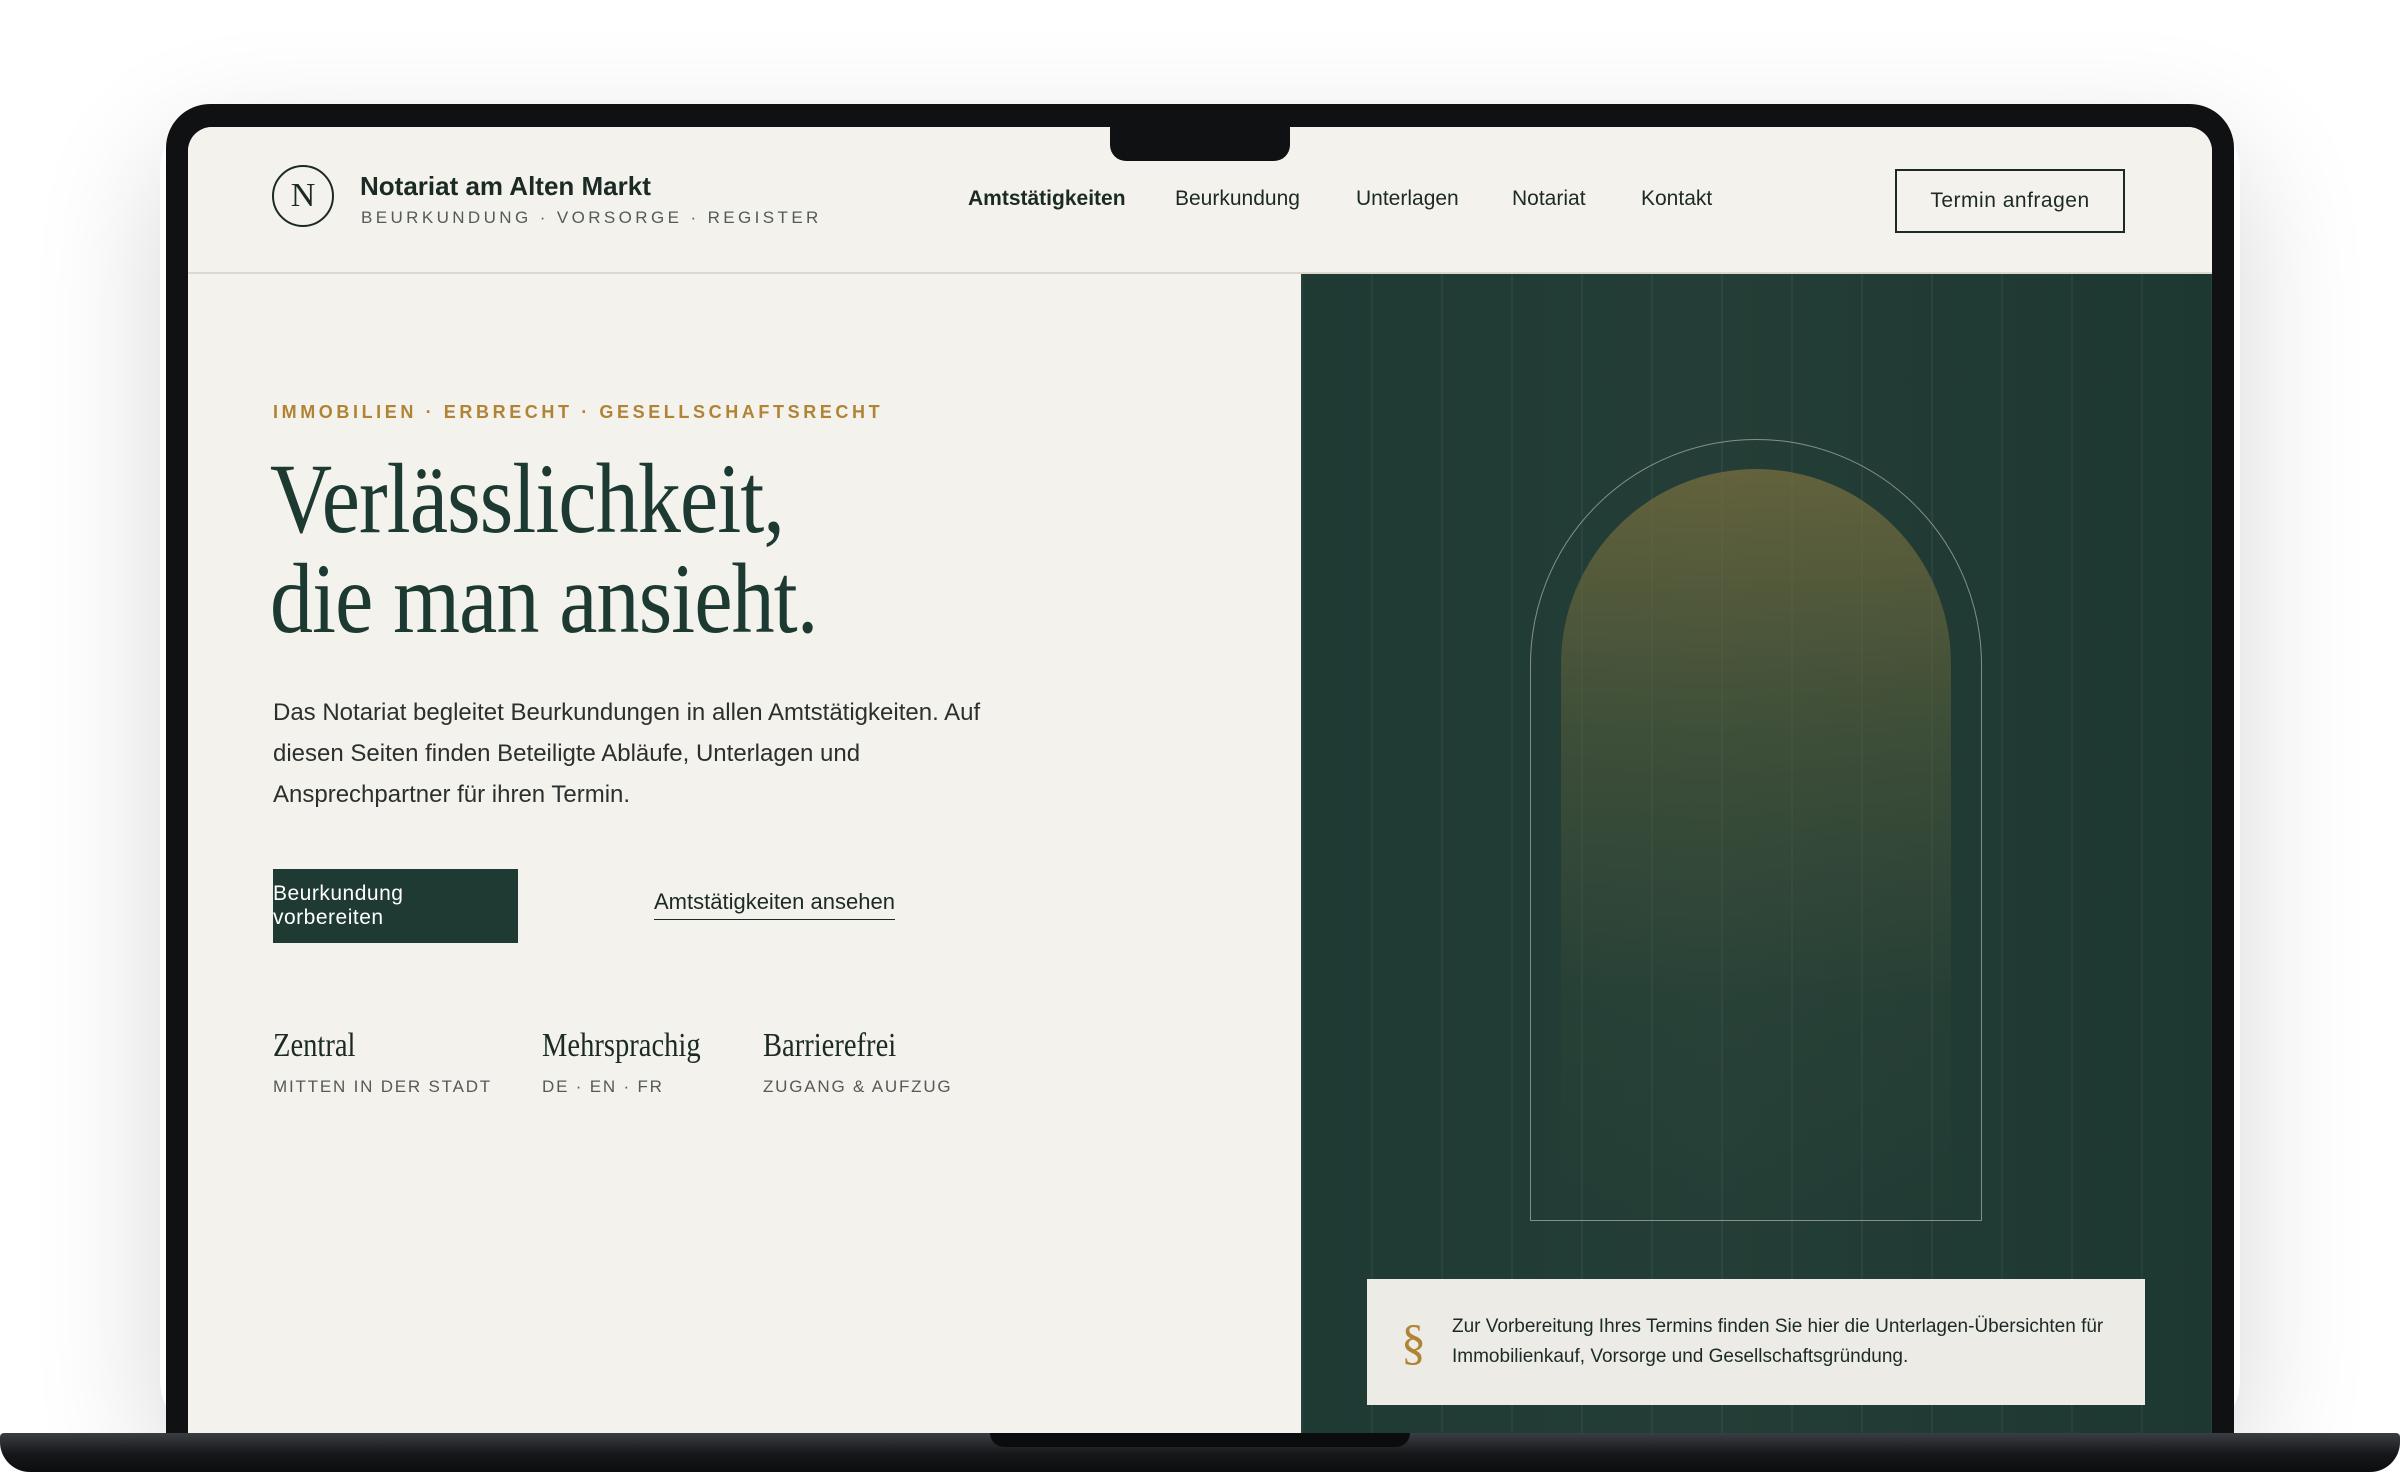 The image size is (2400, 1472). What do you see at coordinates (621, 1045) in the screenshot?
I see `feature-title: Mehrsprachig` at bounding box center [621, 1045].